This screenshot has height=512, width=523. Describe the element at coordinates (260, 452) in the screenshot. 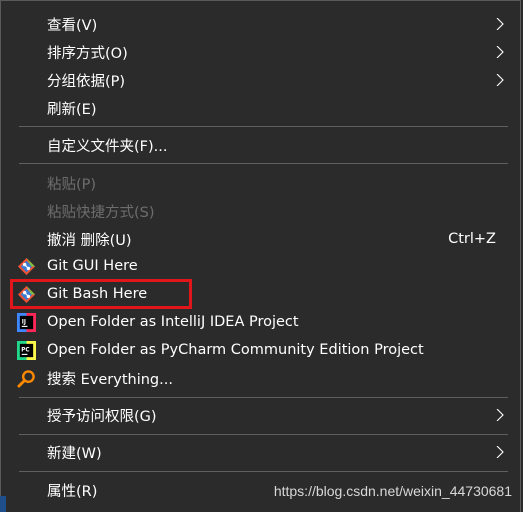

I see `menu-item-new: 新建(W)` at that location.